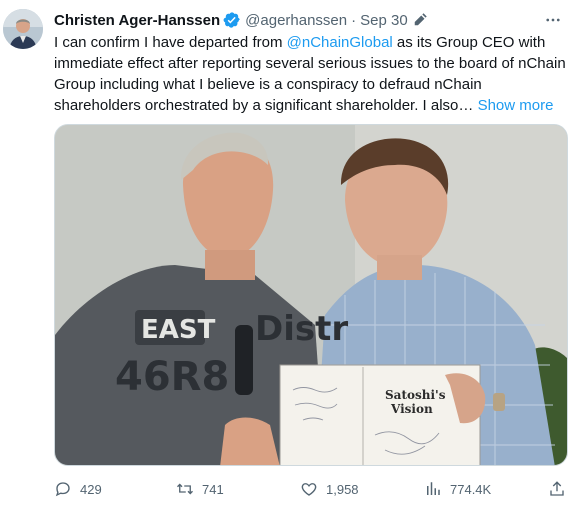 The image size is (576, 510). I want to click on share-button, so click(561, 489).